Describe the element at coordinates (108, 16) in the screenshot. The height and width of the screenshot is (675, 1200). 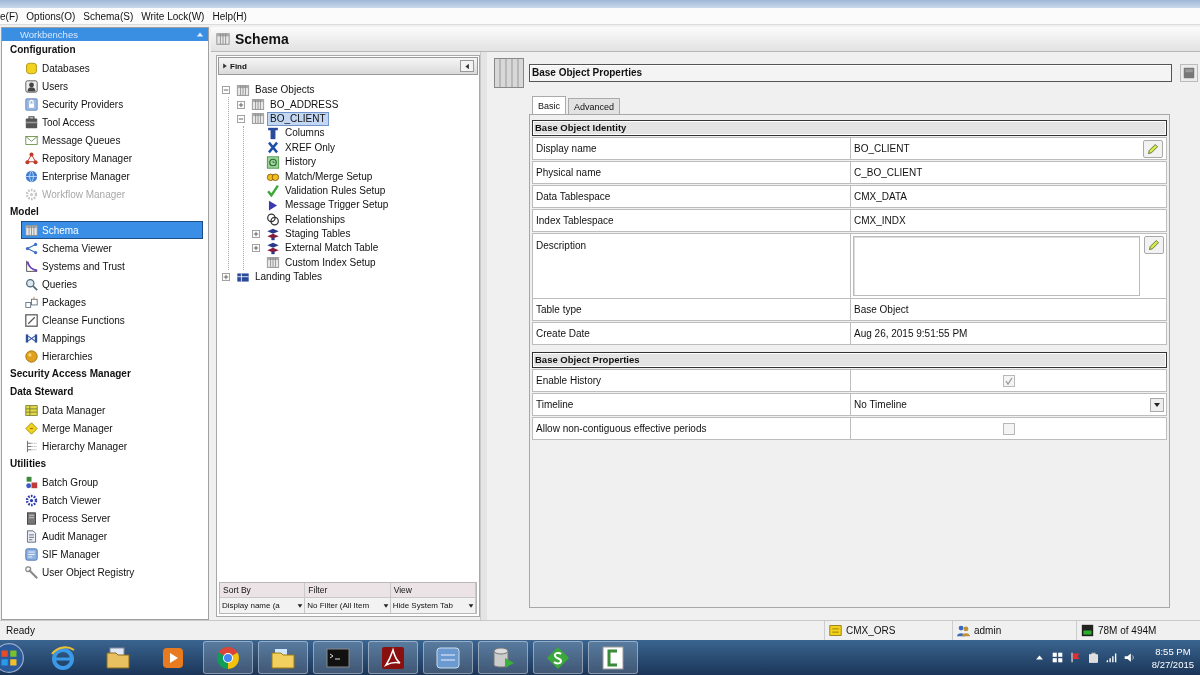
I see `menu-item: Schema(S)` at that location.